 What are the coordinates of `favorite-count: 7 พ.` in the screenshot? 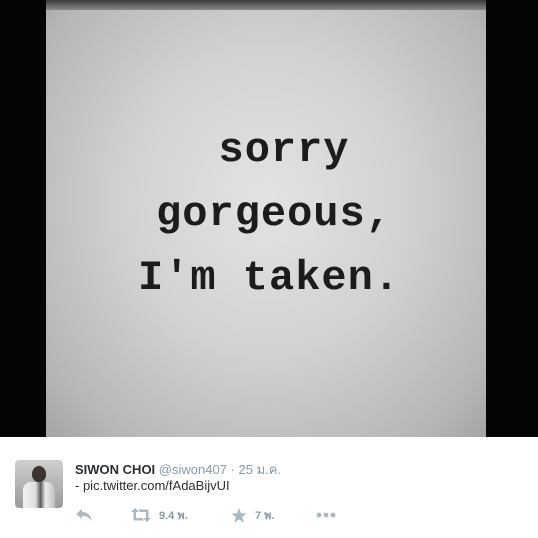 It's located at (265, 516).